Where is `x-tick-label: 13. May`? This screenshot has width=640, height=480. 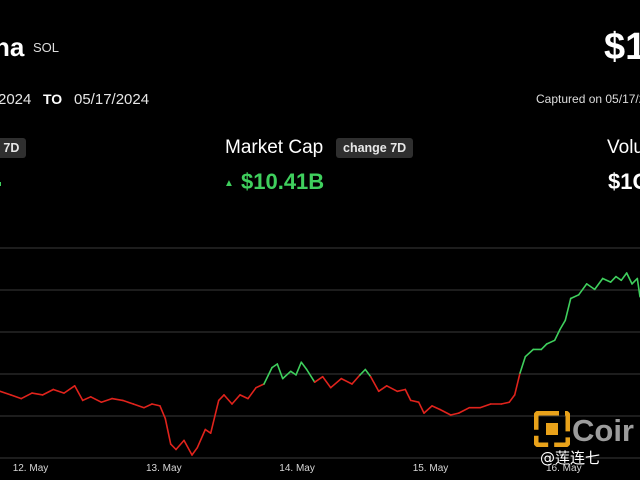 x-tick-label: 13. May is located at coordinates (164, 468).